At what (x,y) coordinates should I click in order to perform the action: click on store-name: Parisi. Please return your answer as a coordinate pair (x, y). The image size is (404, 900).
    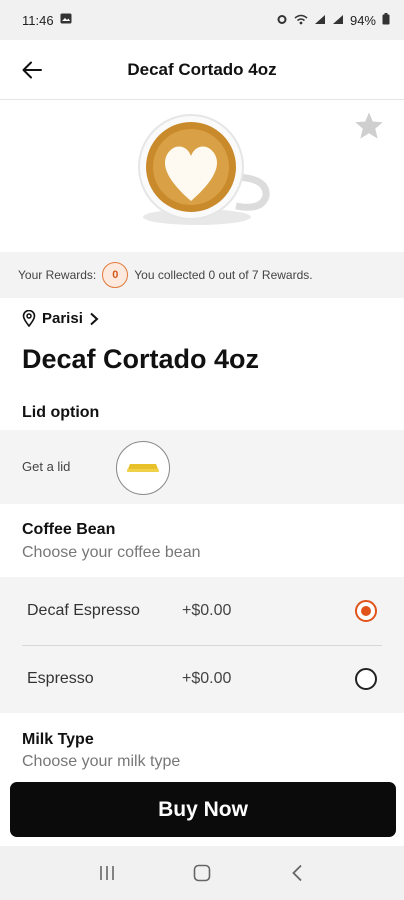
    Looking at the image, I should click on (62, 318).